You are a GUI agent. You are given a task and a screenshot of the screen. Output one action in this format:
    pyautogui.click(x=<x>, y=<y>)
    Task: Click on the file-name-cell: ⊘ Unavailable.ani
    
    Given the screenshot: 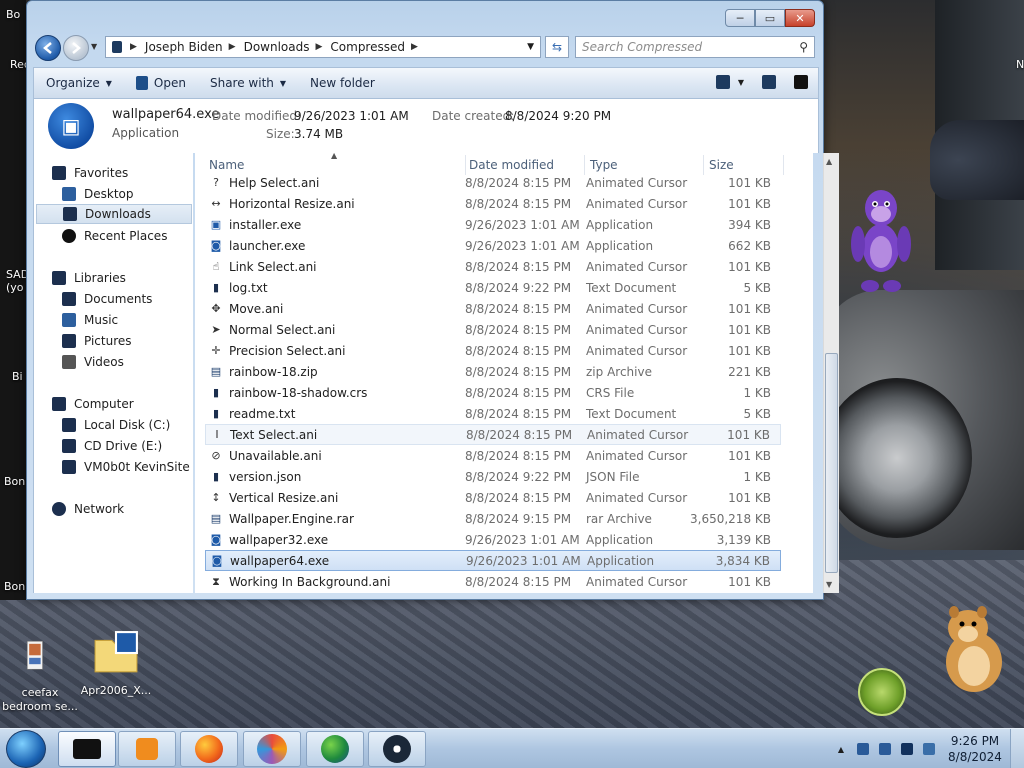 What is the action you would take?
    pyautogui.click(x=265, y=456)
    